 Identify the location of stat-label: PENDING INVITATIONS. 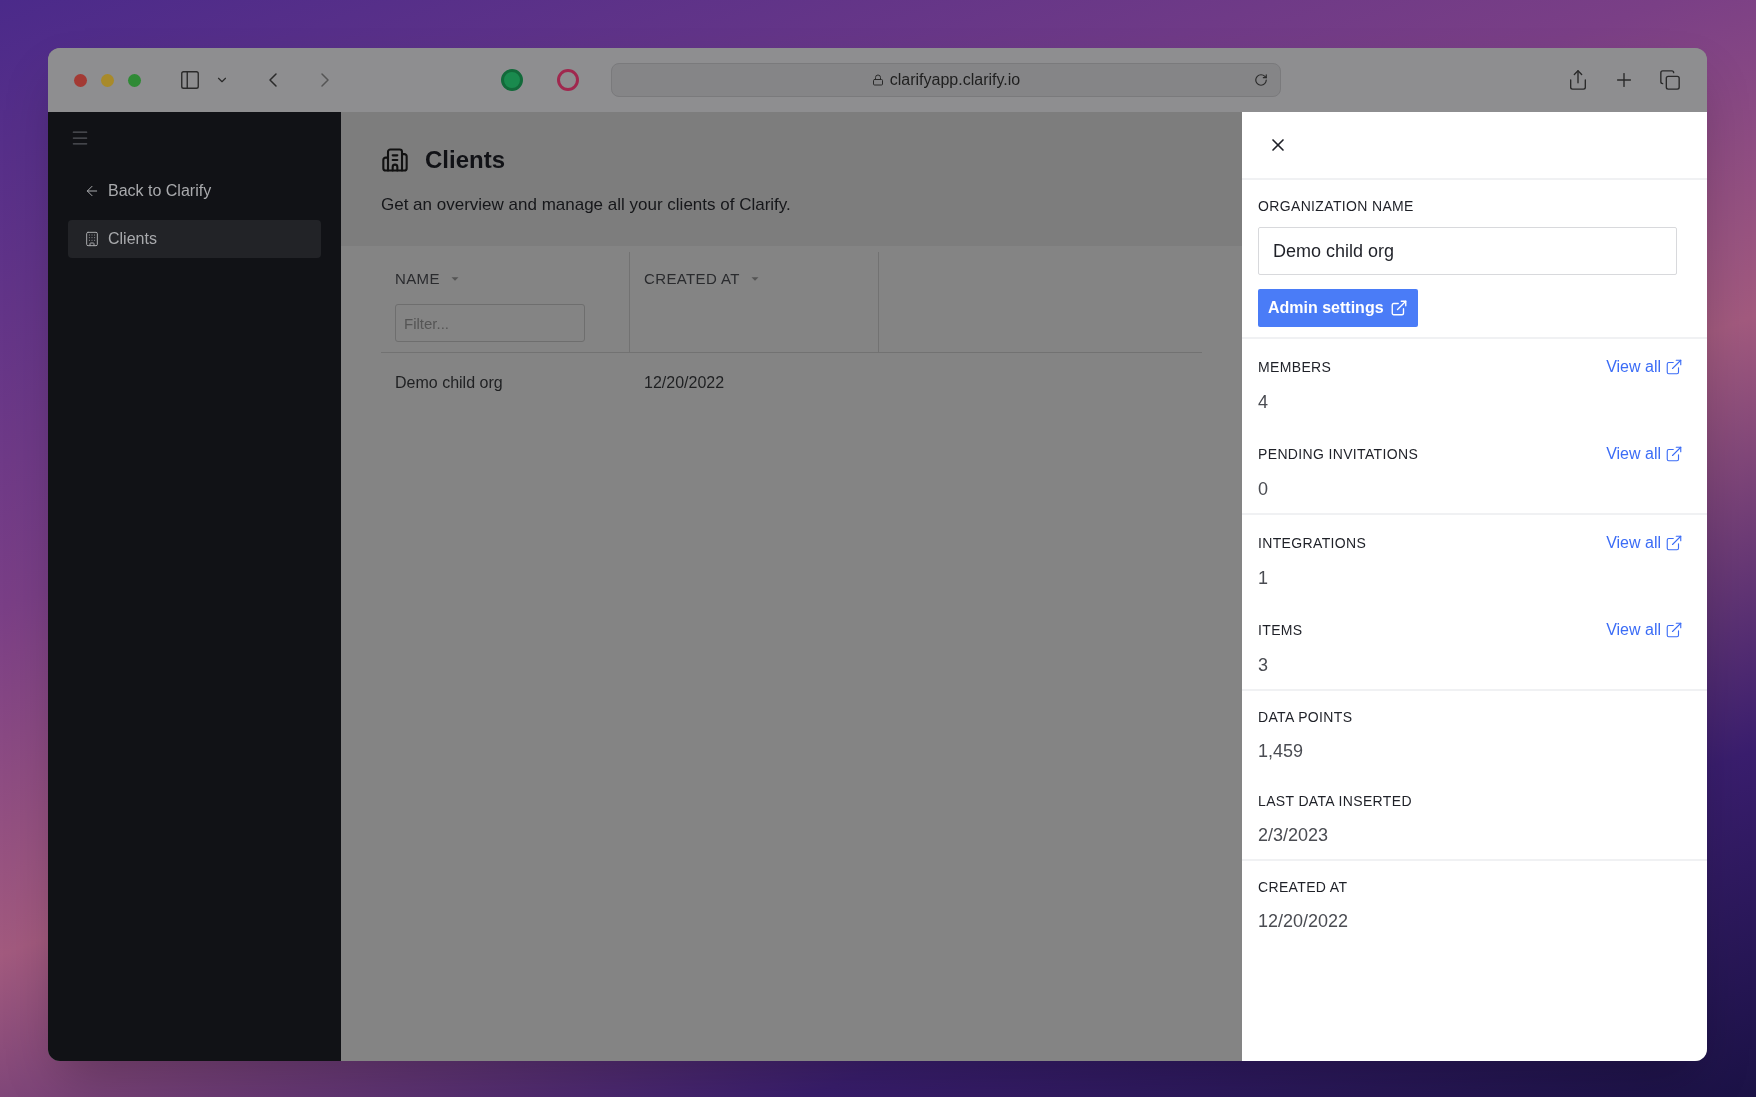
(1338, 454).